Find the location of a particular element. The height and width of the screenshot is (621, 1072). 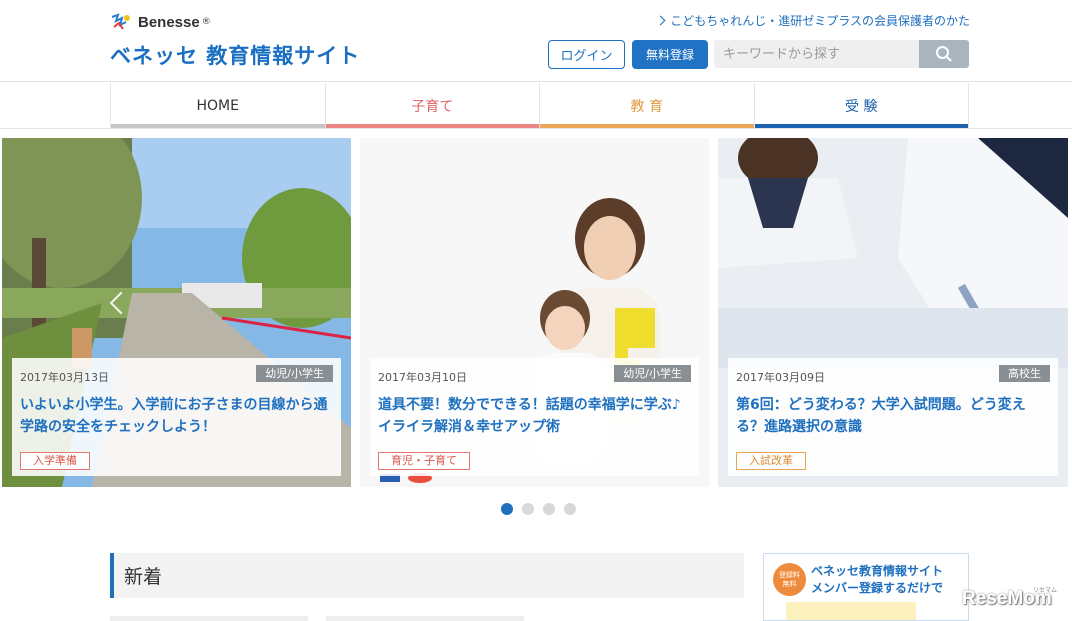

nav-divider is located at coordinates (536, 128).